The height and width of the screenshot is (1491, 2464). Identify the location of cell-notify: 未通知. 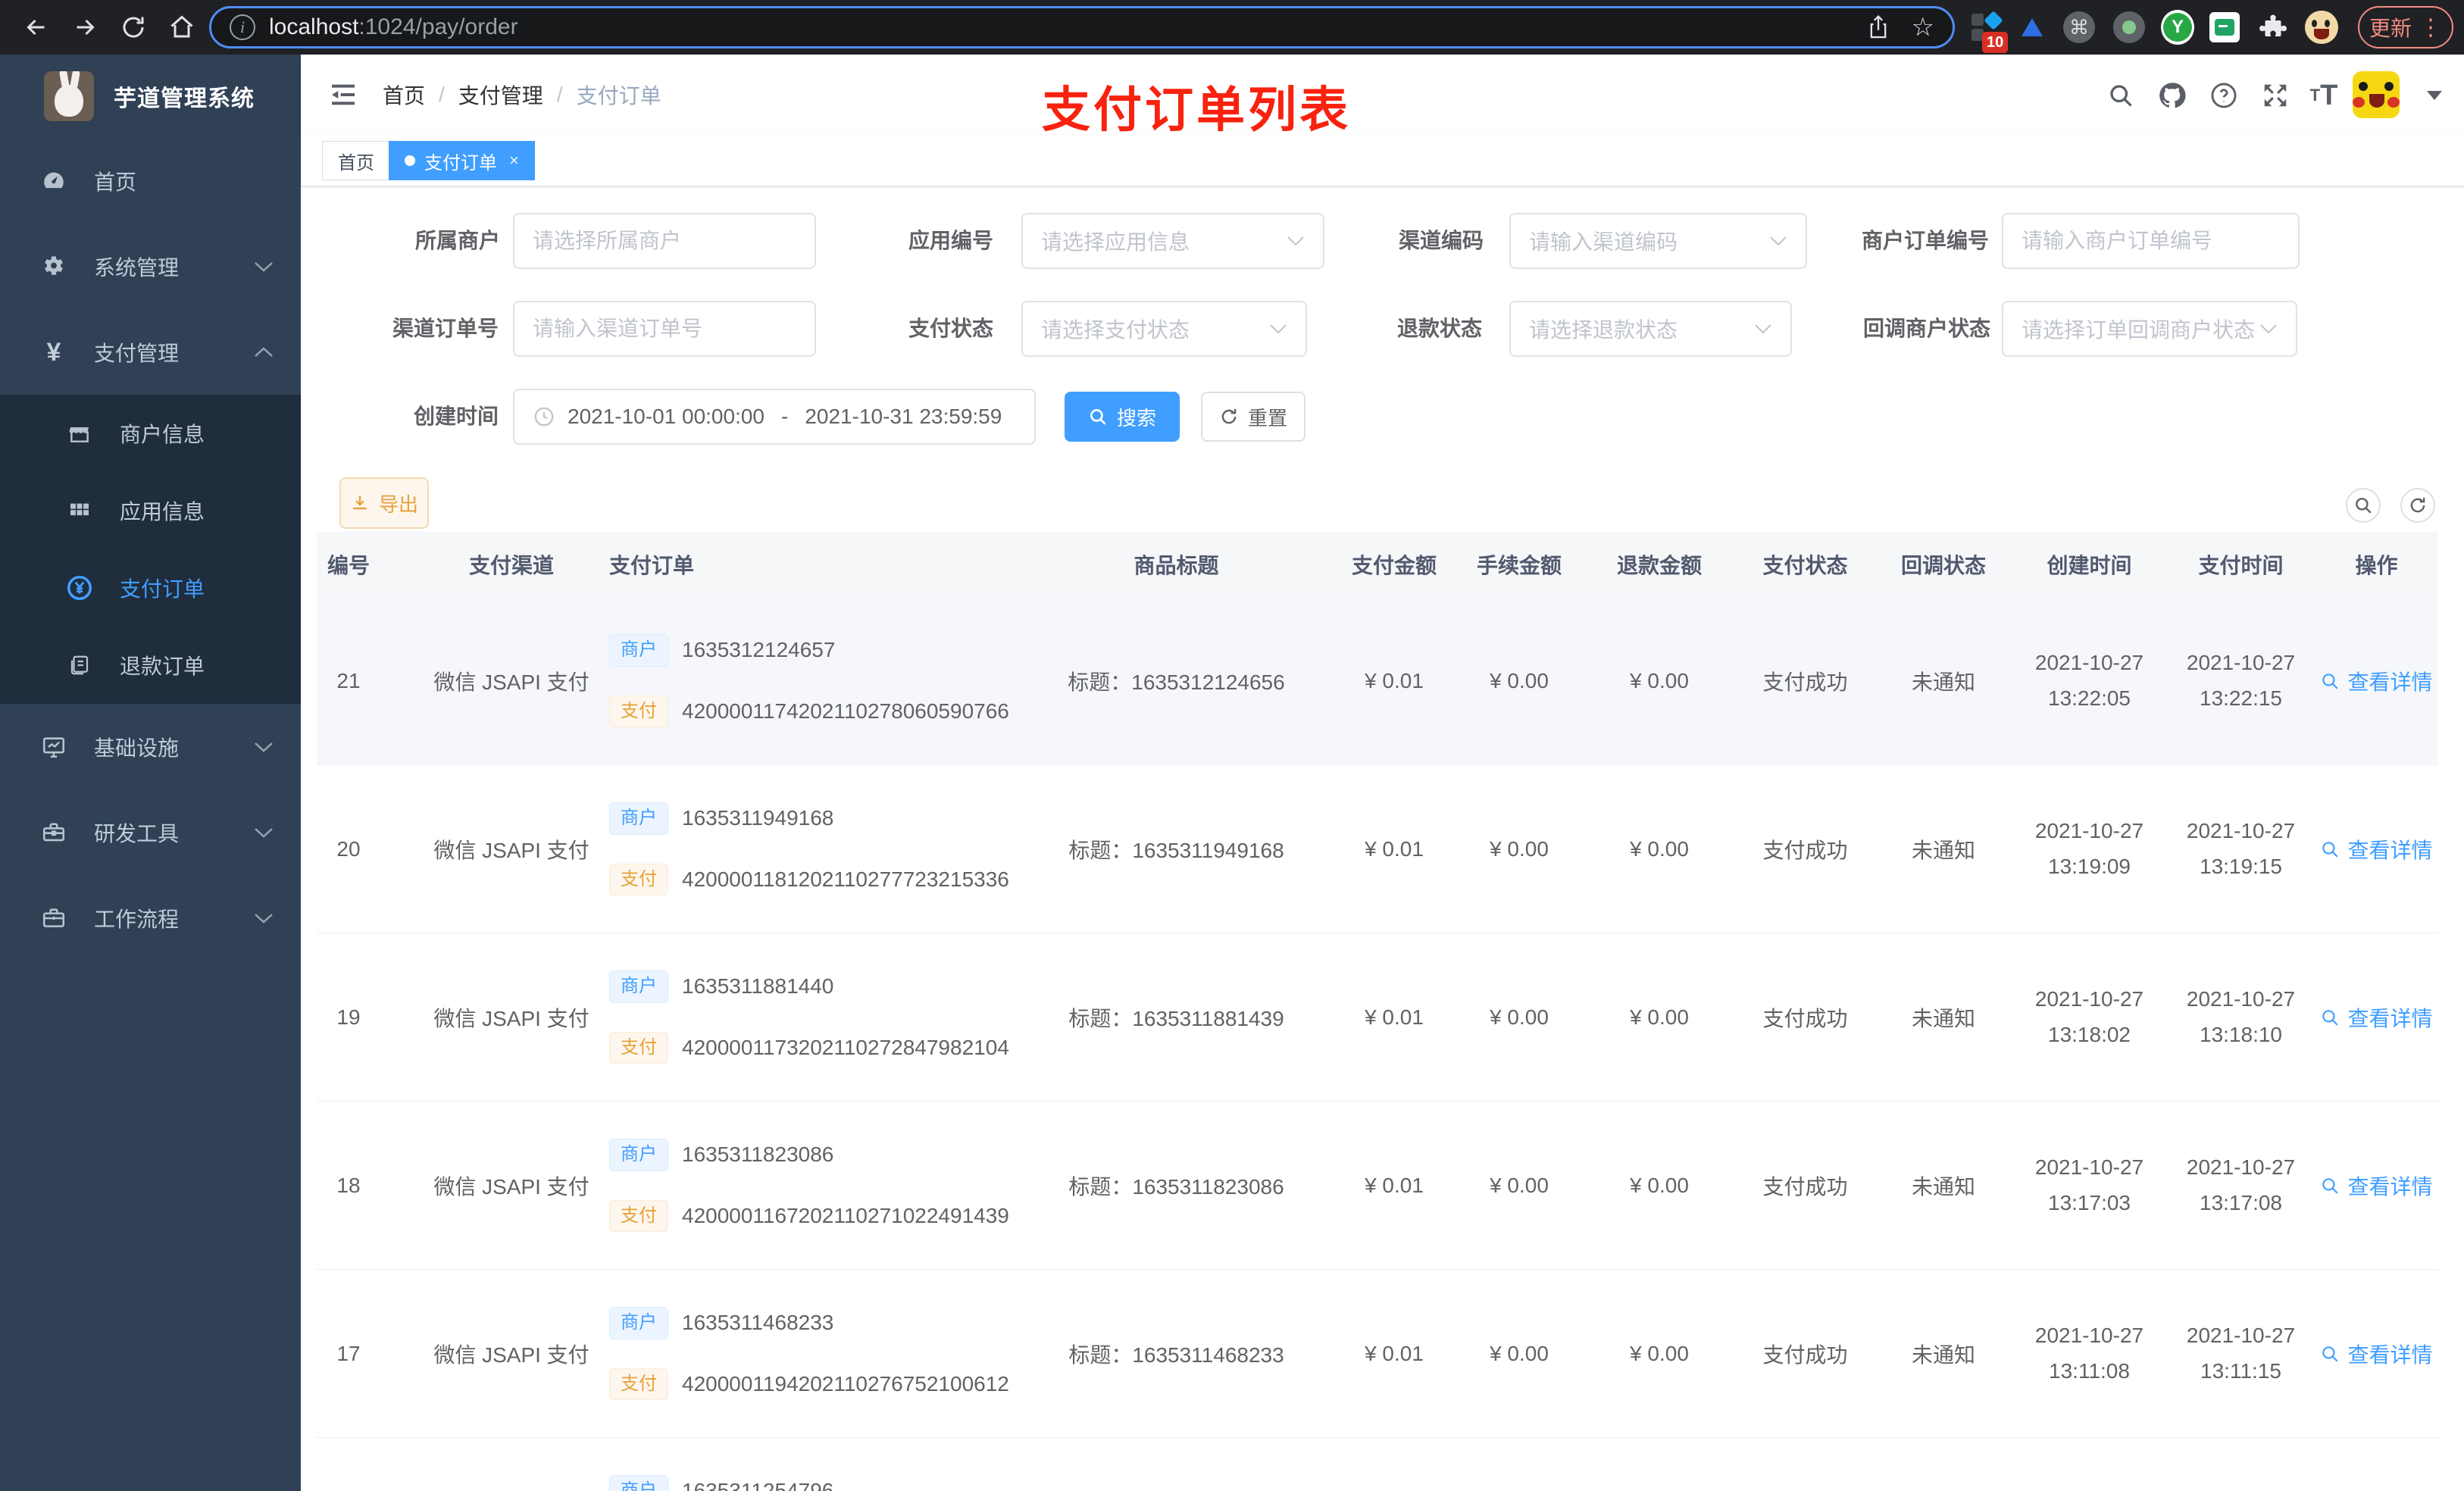
(1943, 1186).